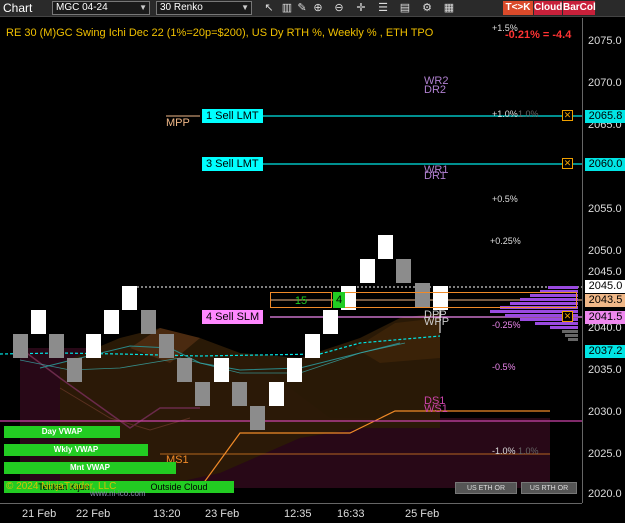 The height and width of the screenshot is (523, 625). Describe the element at coordinates (76, 450) in the screenshot. I see `weekly-vwap-tag: Wkly VWAP` at that location.